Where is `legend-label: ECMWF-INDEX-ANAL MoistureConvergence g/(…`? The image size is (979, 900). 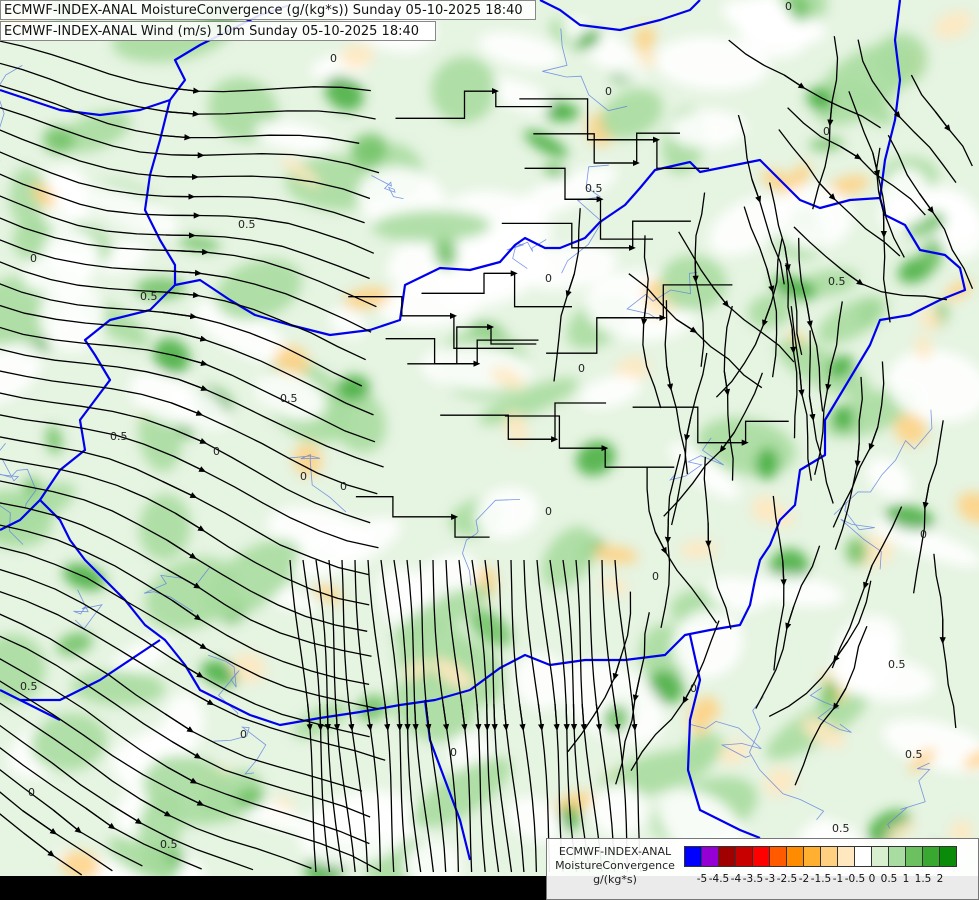
legend-label: ECMWF-INDEX-ANAL MoistureConvergence g/(… is located at coordinates (615, 866).